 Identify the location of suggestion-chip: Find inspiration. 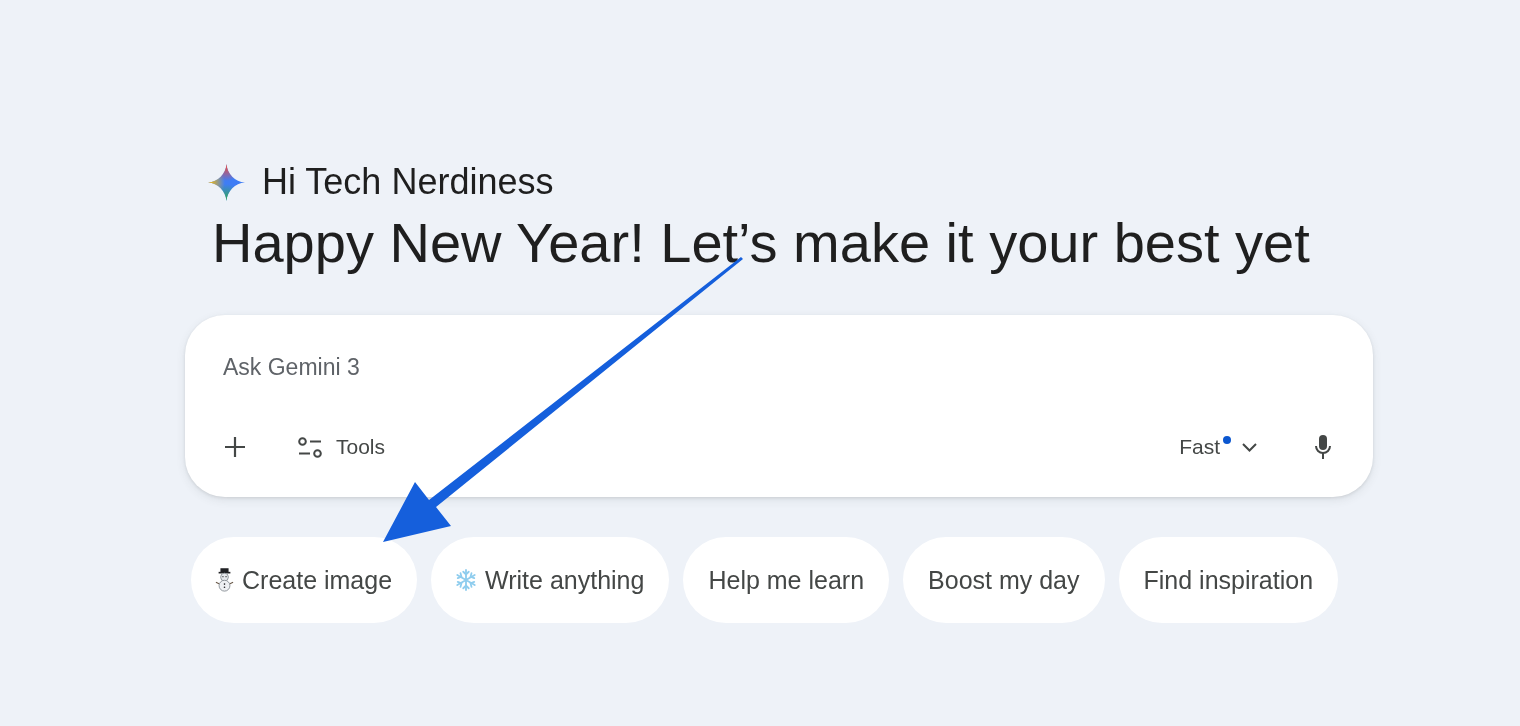
(1228, 580).